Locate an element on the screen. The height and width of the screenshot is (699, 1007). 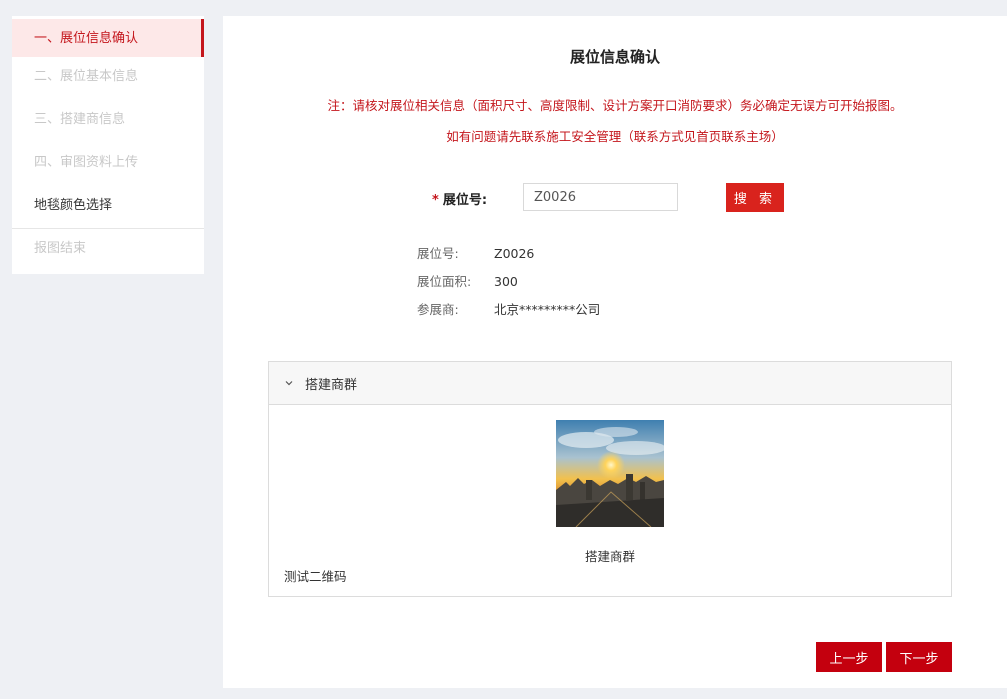
qr-name: 测试二维码 is located at coordinates (315, 576).